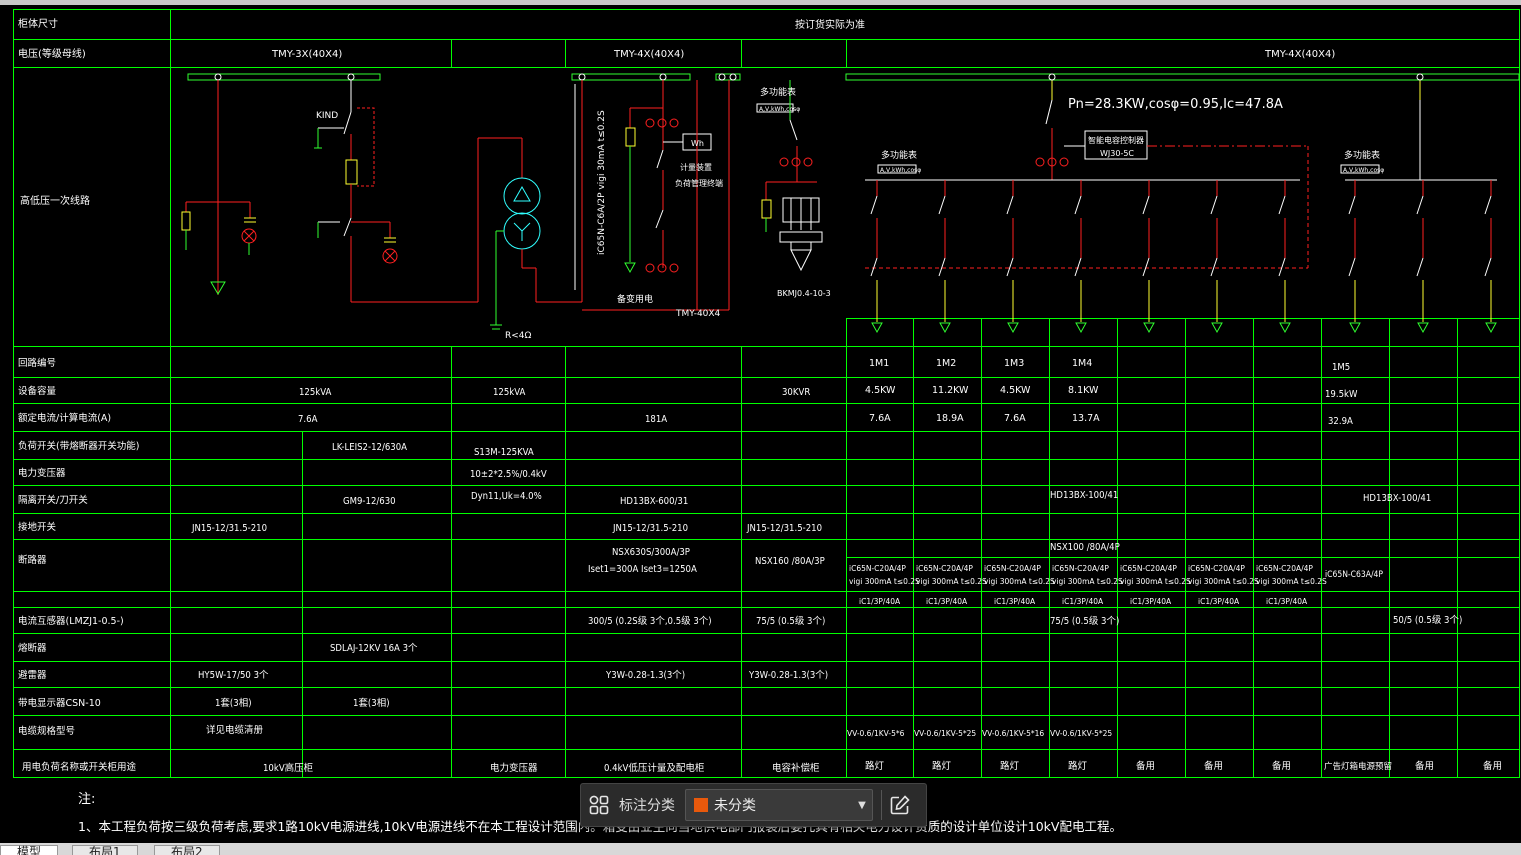  What do you see at coordinates (37, 527) in the screenshot?
I see `row-earth-switch: 接地开关` at bounding box center [37, 527].